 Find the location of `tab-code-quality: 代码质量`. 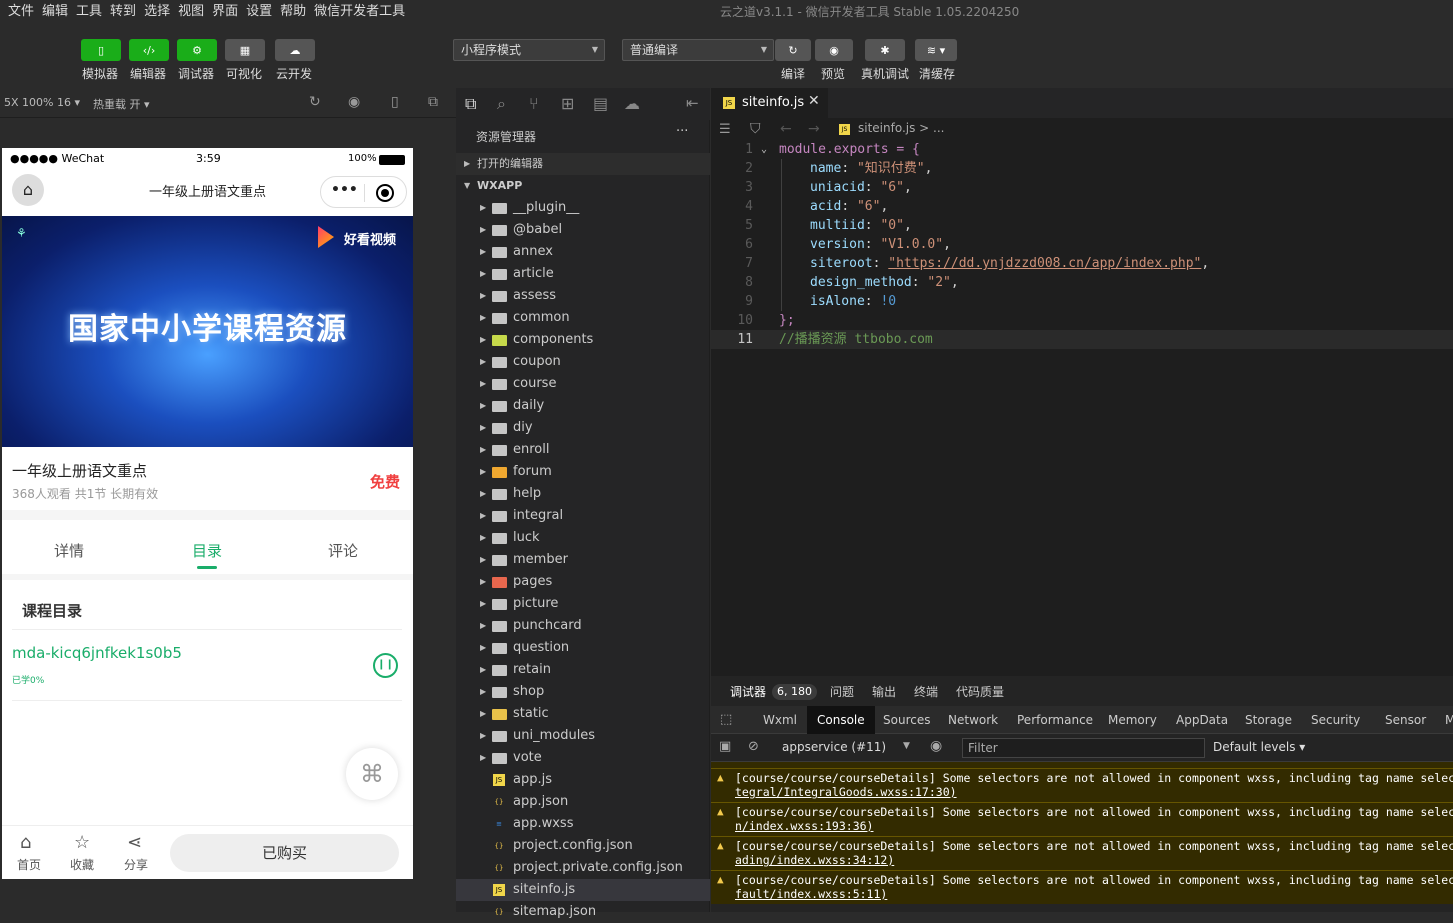

tab-code-quality: 代码质量 is located at coordinates (980, 692).